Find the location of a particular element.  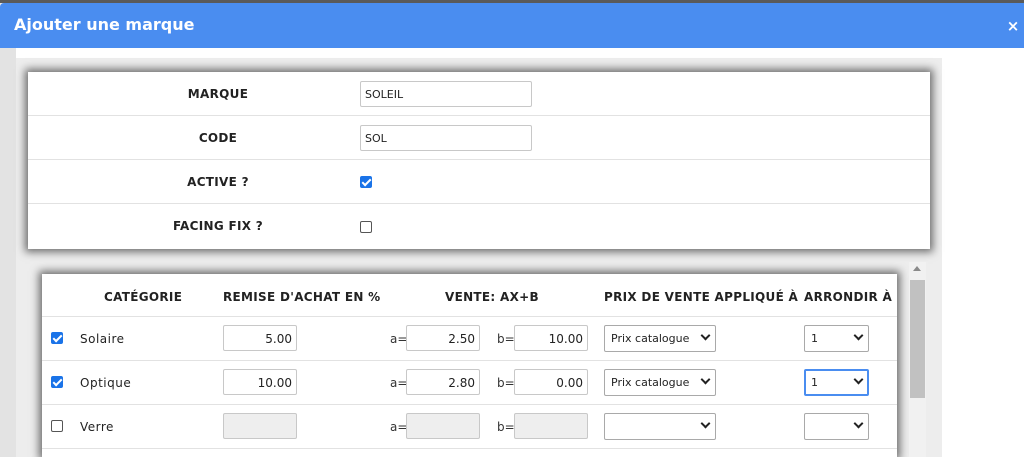

header-categorie: CATÉGORIE is located at coordinates (143, 297).